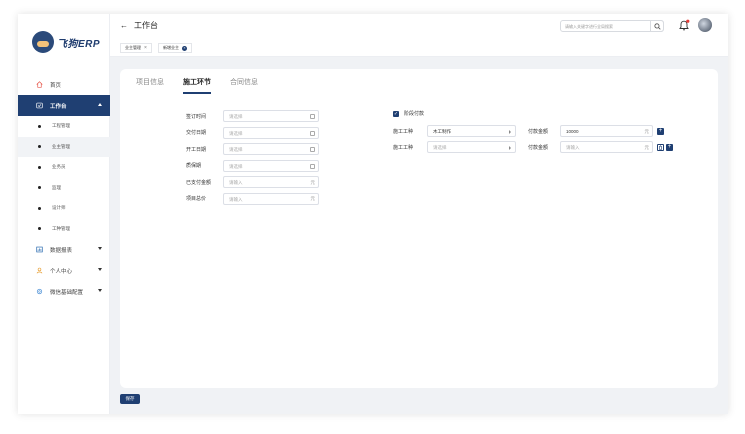  I want to click on save-button: 保存, so click(130, 399).